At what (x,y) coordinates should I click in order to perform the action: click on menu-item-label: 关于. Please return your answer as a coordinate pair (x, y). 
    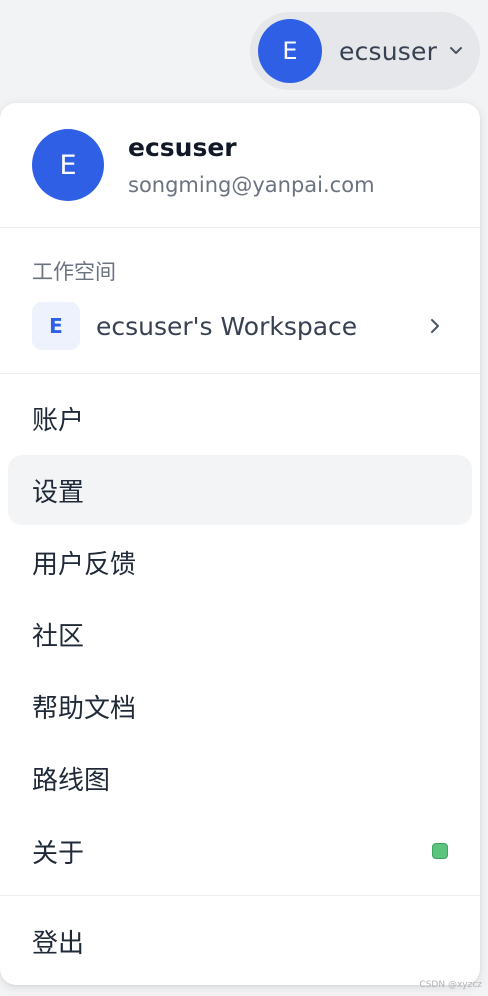
    Looking at the image, I should click on (58, 853).